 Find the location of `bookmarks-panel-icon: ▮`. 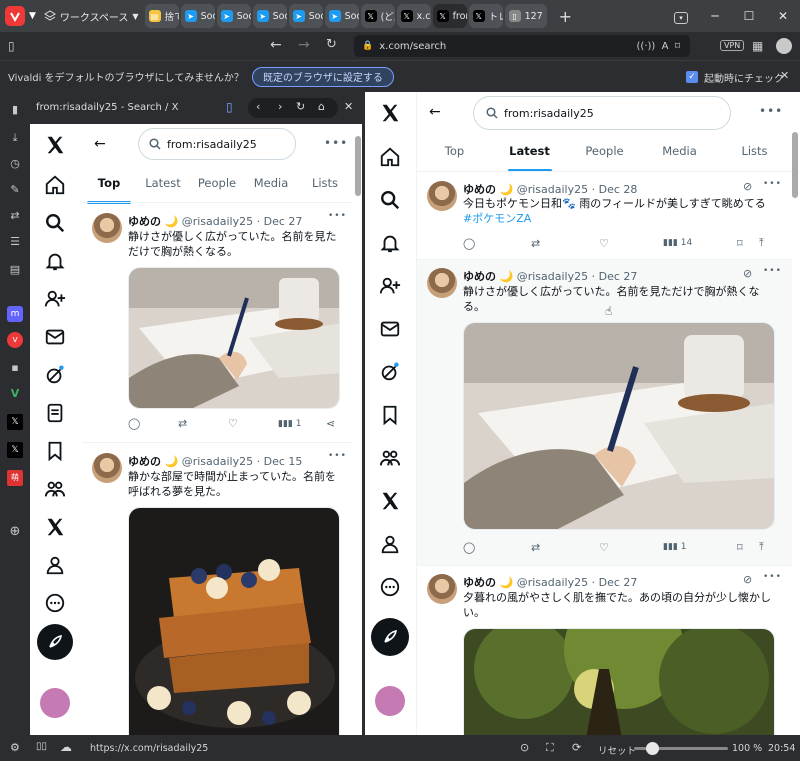

bookmarks-panel-icon: ▮ is located at coordinates (15, 110).